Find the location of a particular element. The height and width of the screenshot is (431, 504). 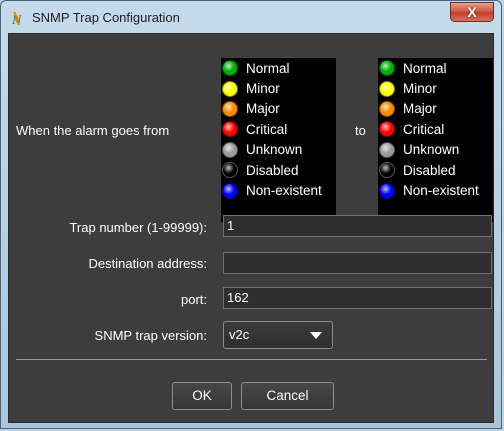

from-state-disabled: Disabled is located at coordinates (278, 170).